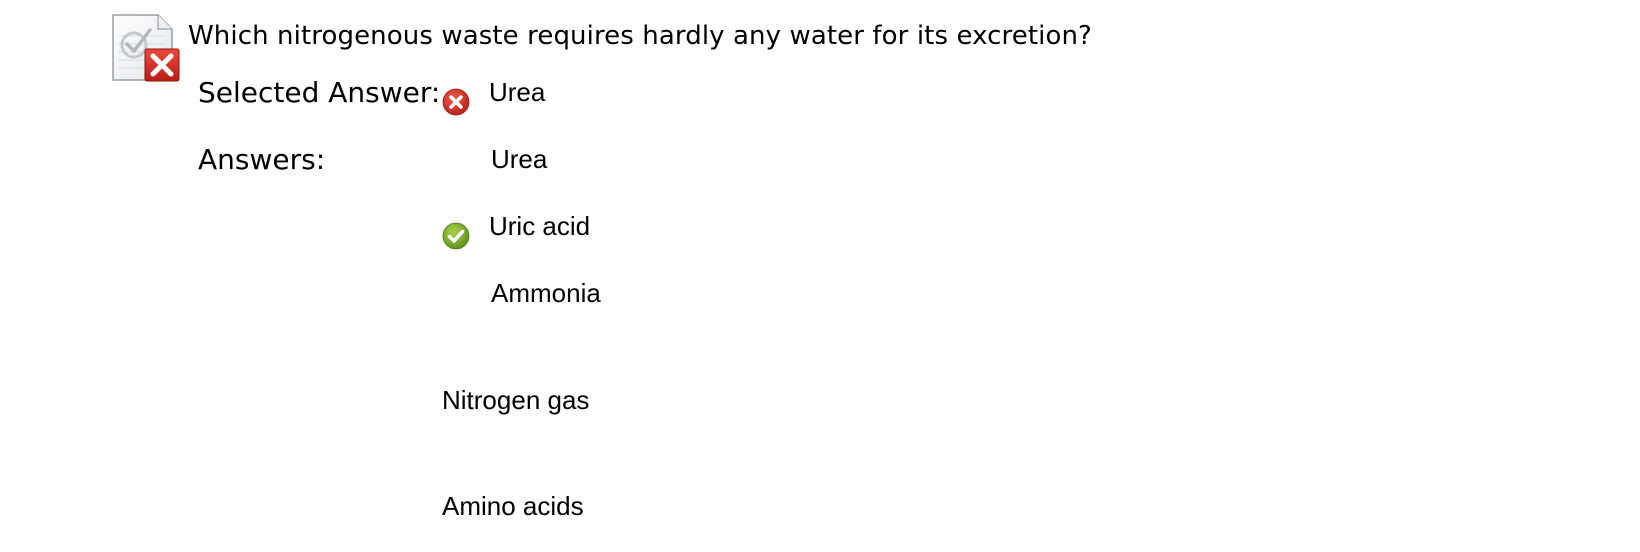 The width and height of the screenshot is (1640, 552). I want to click on incorrect-question-icon, so click(147, 49).